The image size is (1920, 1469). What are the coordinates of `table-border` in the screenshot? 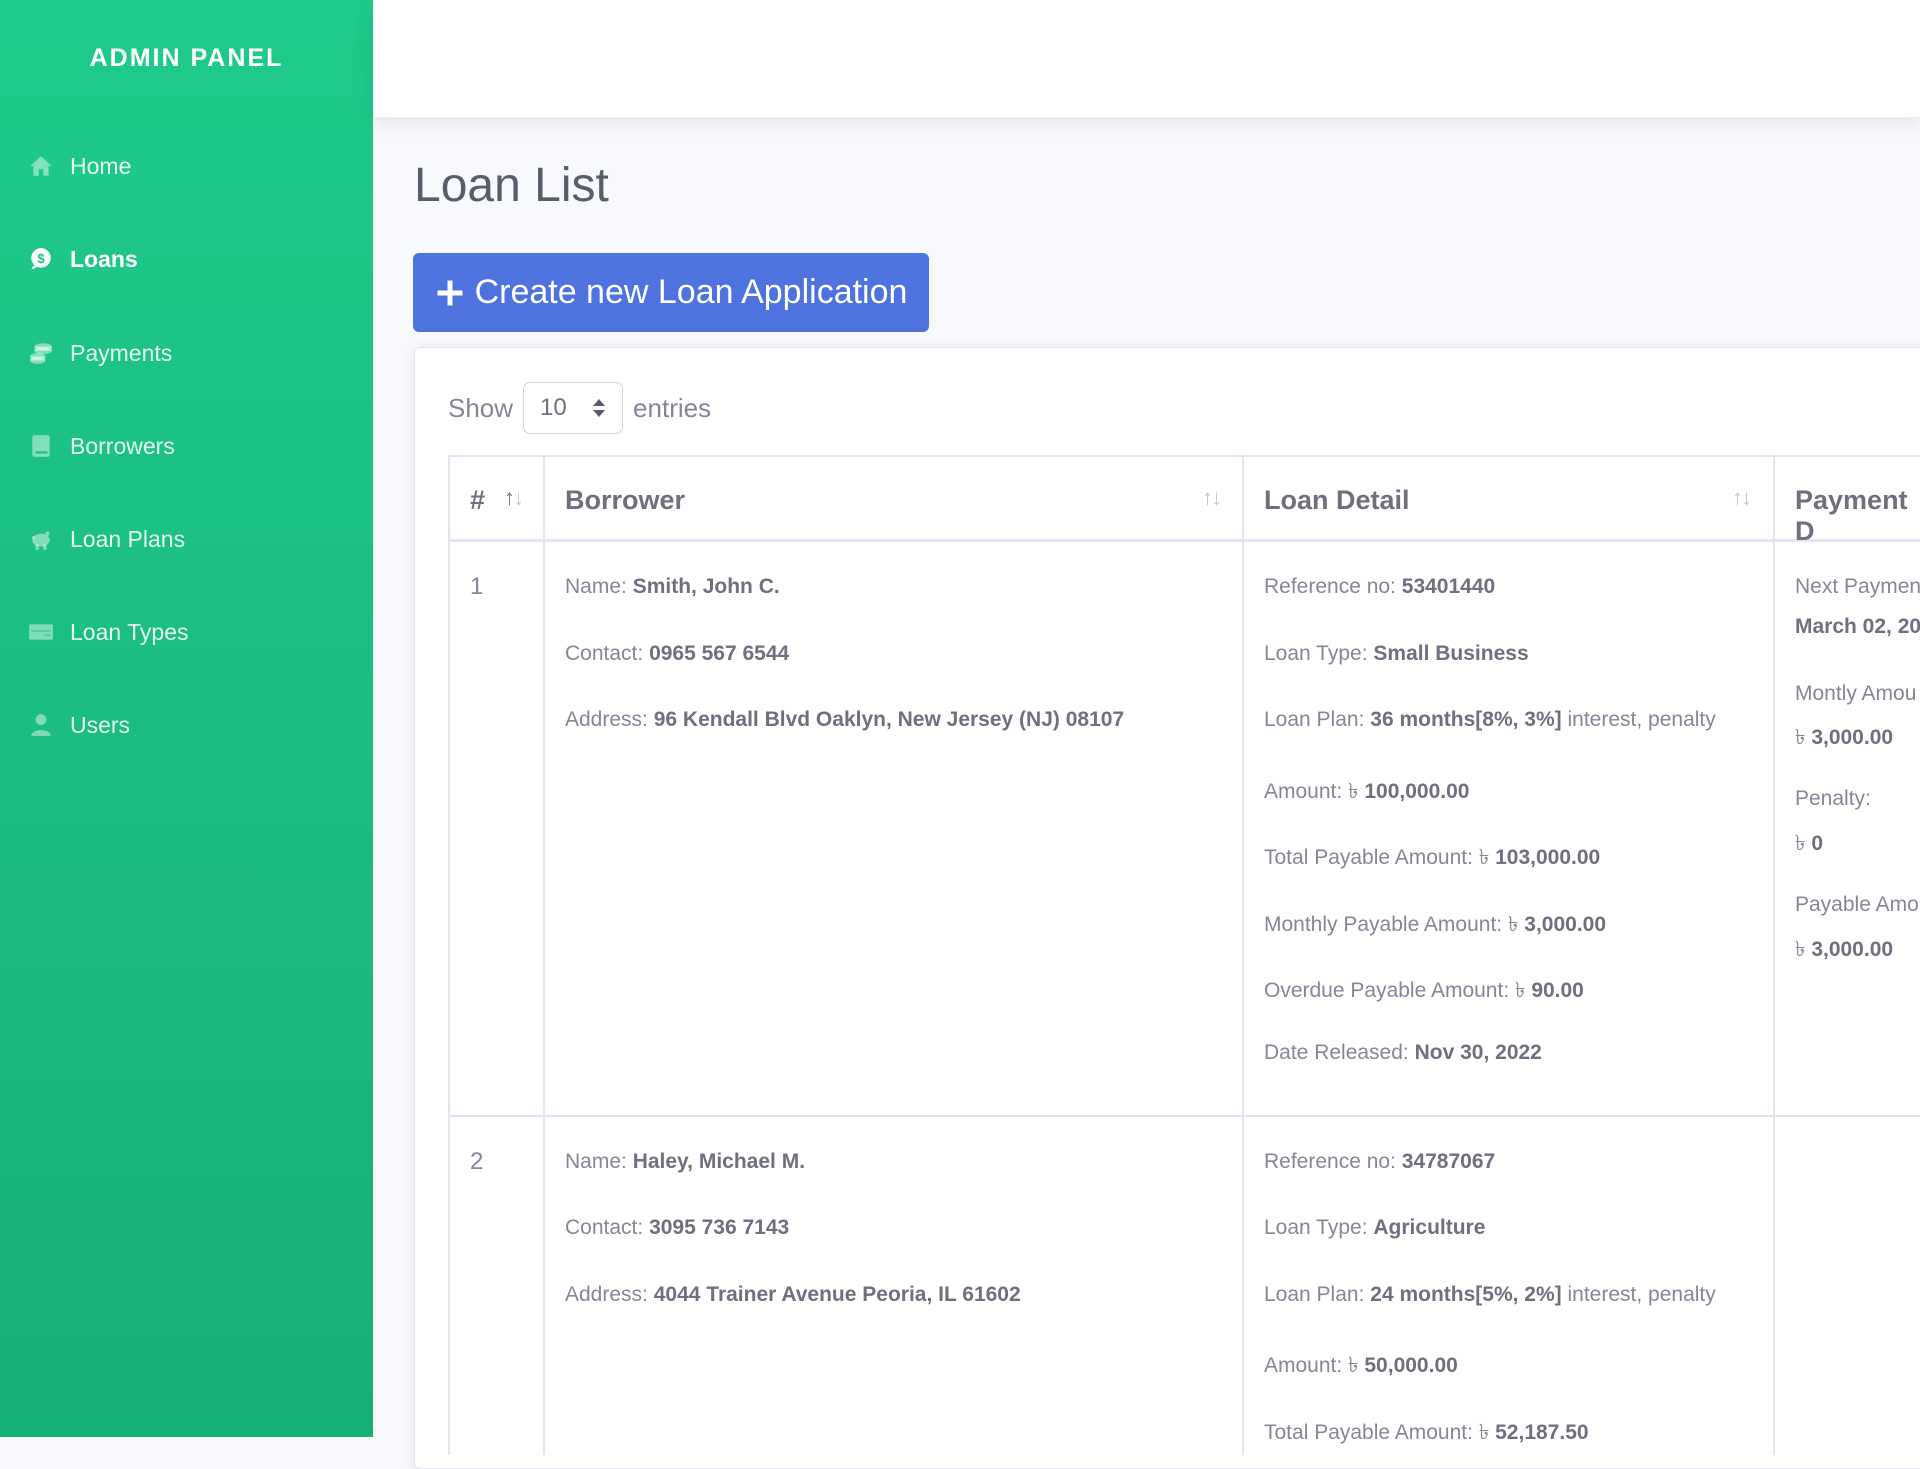 It's located at (1184, 456).